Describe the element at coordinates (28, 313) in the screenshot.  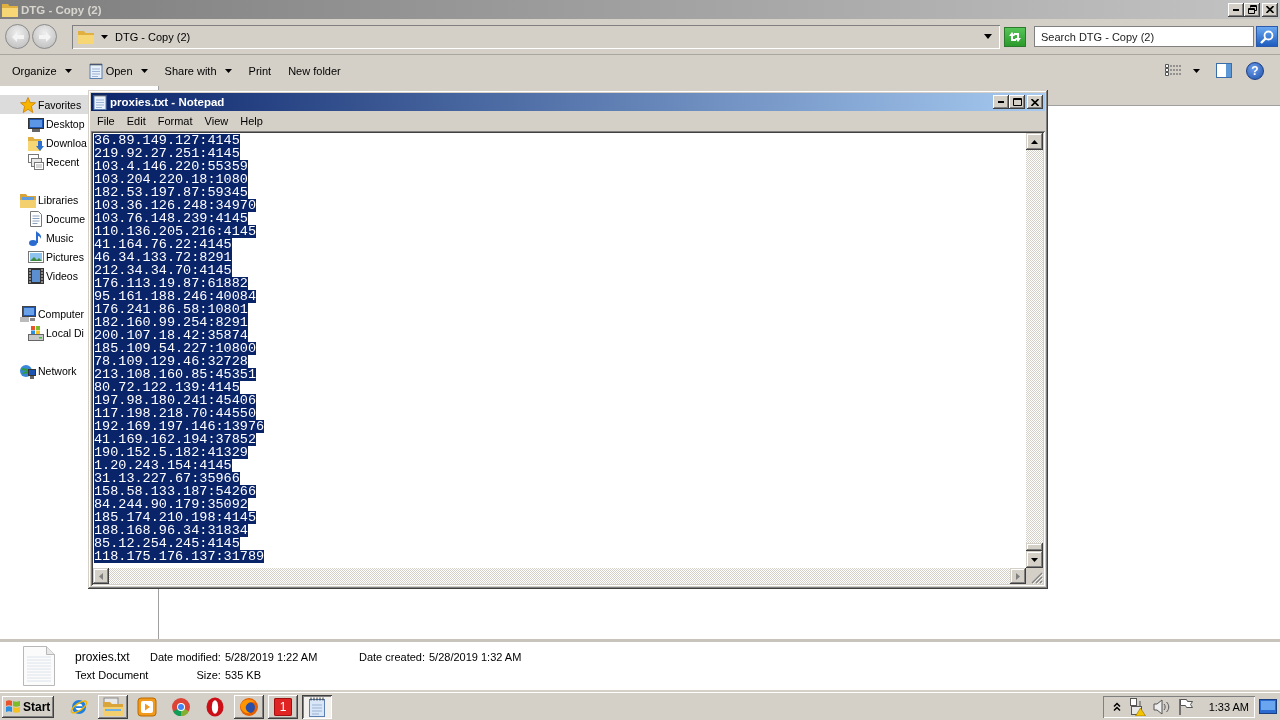
I see `computer-icon` at that location.